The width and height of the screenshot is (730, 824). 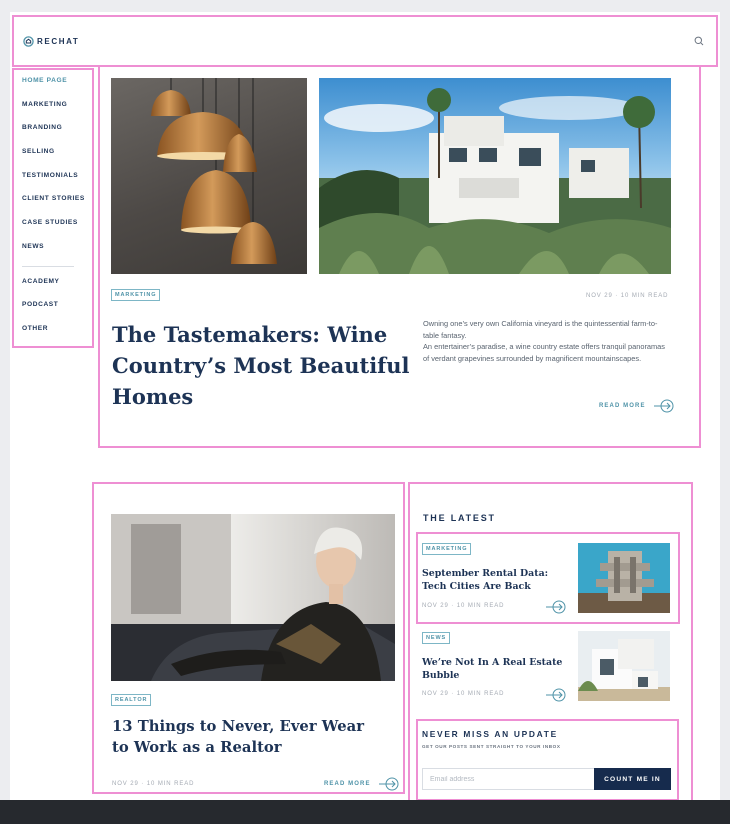 What do you see at coordinates (131, 700) in the screenshot?
I see `feature-category-tag: REALTOR` at bounding box center [131, 700].